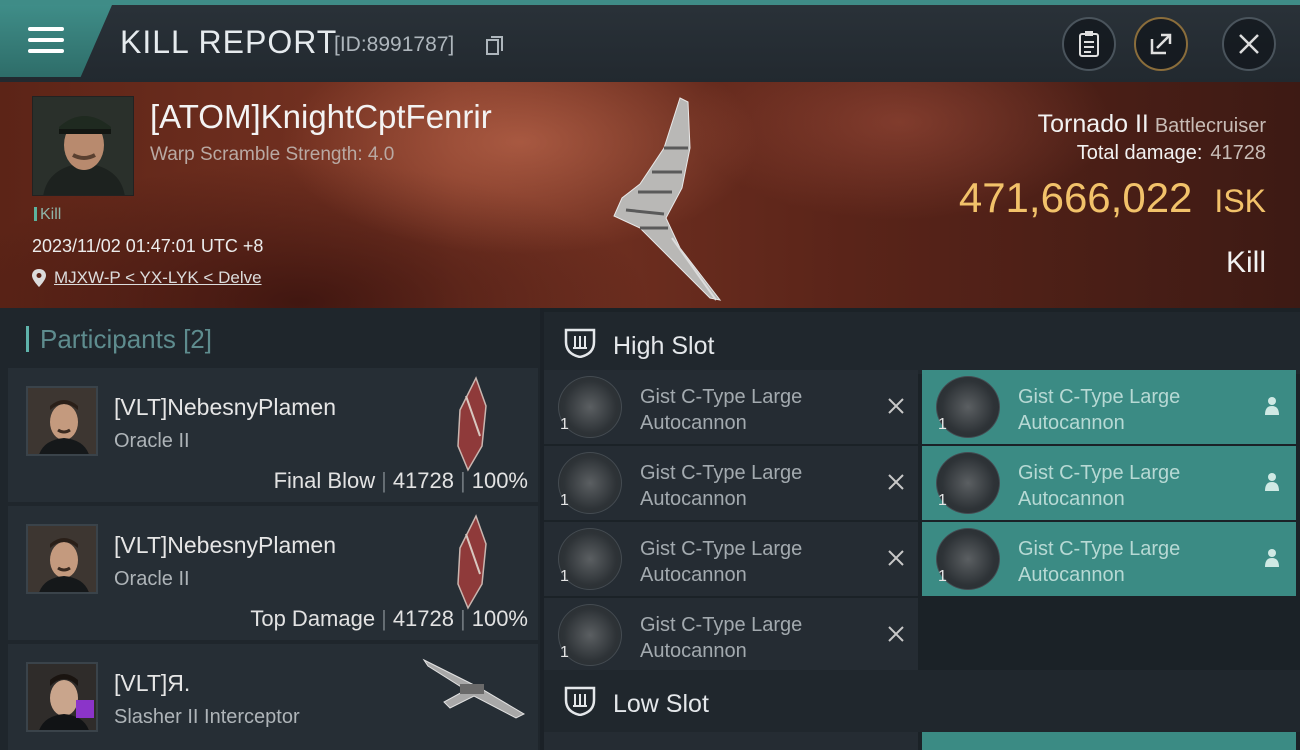 The image size is (1300, 750). Describe the element at coordinates (39, 278) in the screenshot. I see `location-pin-icon` at that location.